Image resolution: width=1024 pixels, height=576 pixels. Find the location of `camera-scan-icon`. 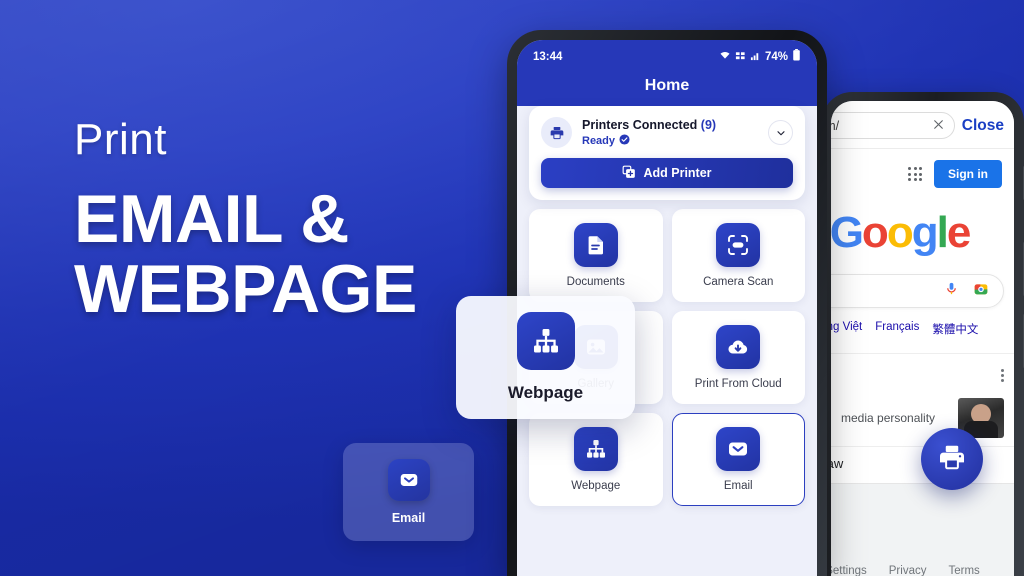

camera-scan-icon is located at coordinates (738, 245).